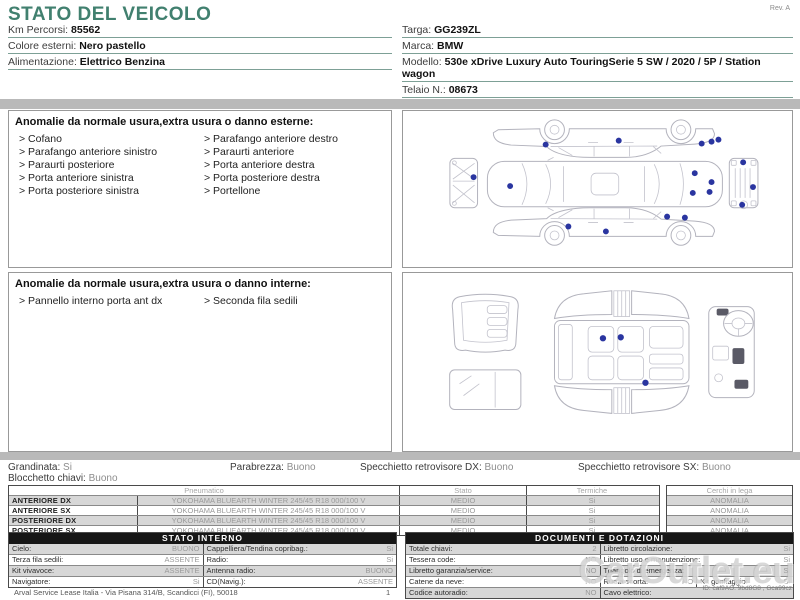  I want to click on anomaly-item: > Paraurti posteriore, so click(67, 165).